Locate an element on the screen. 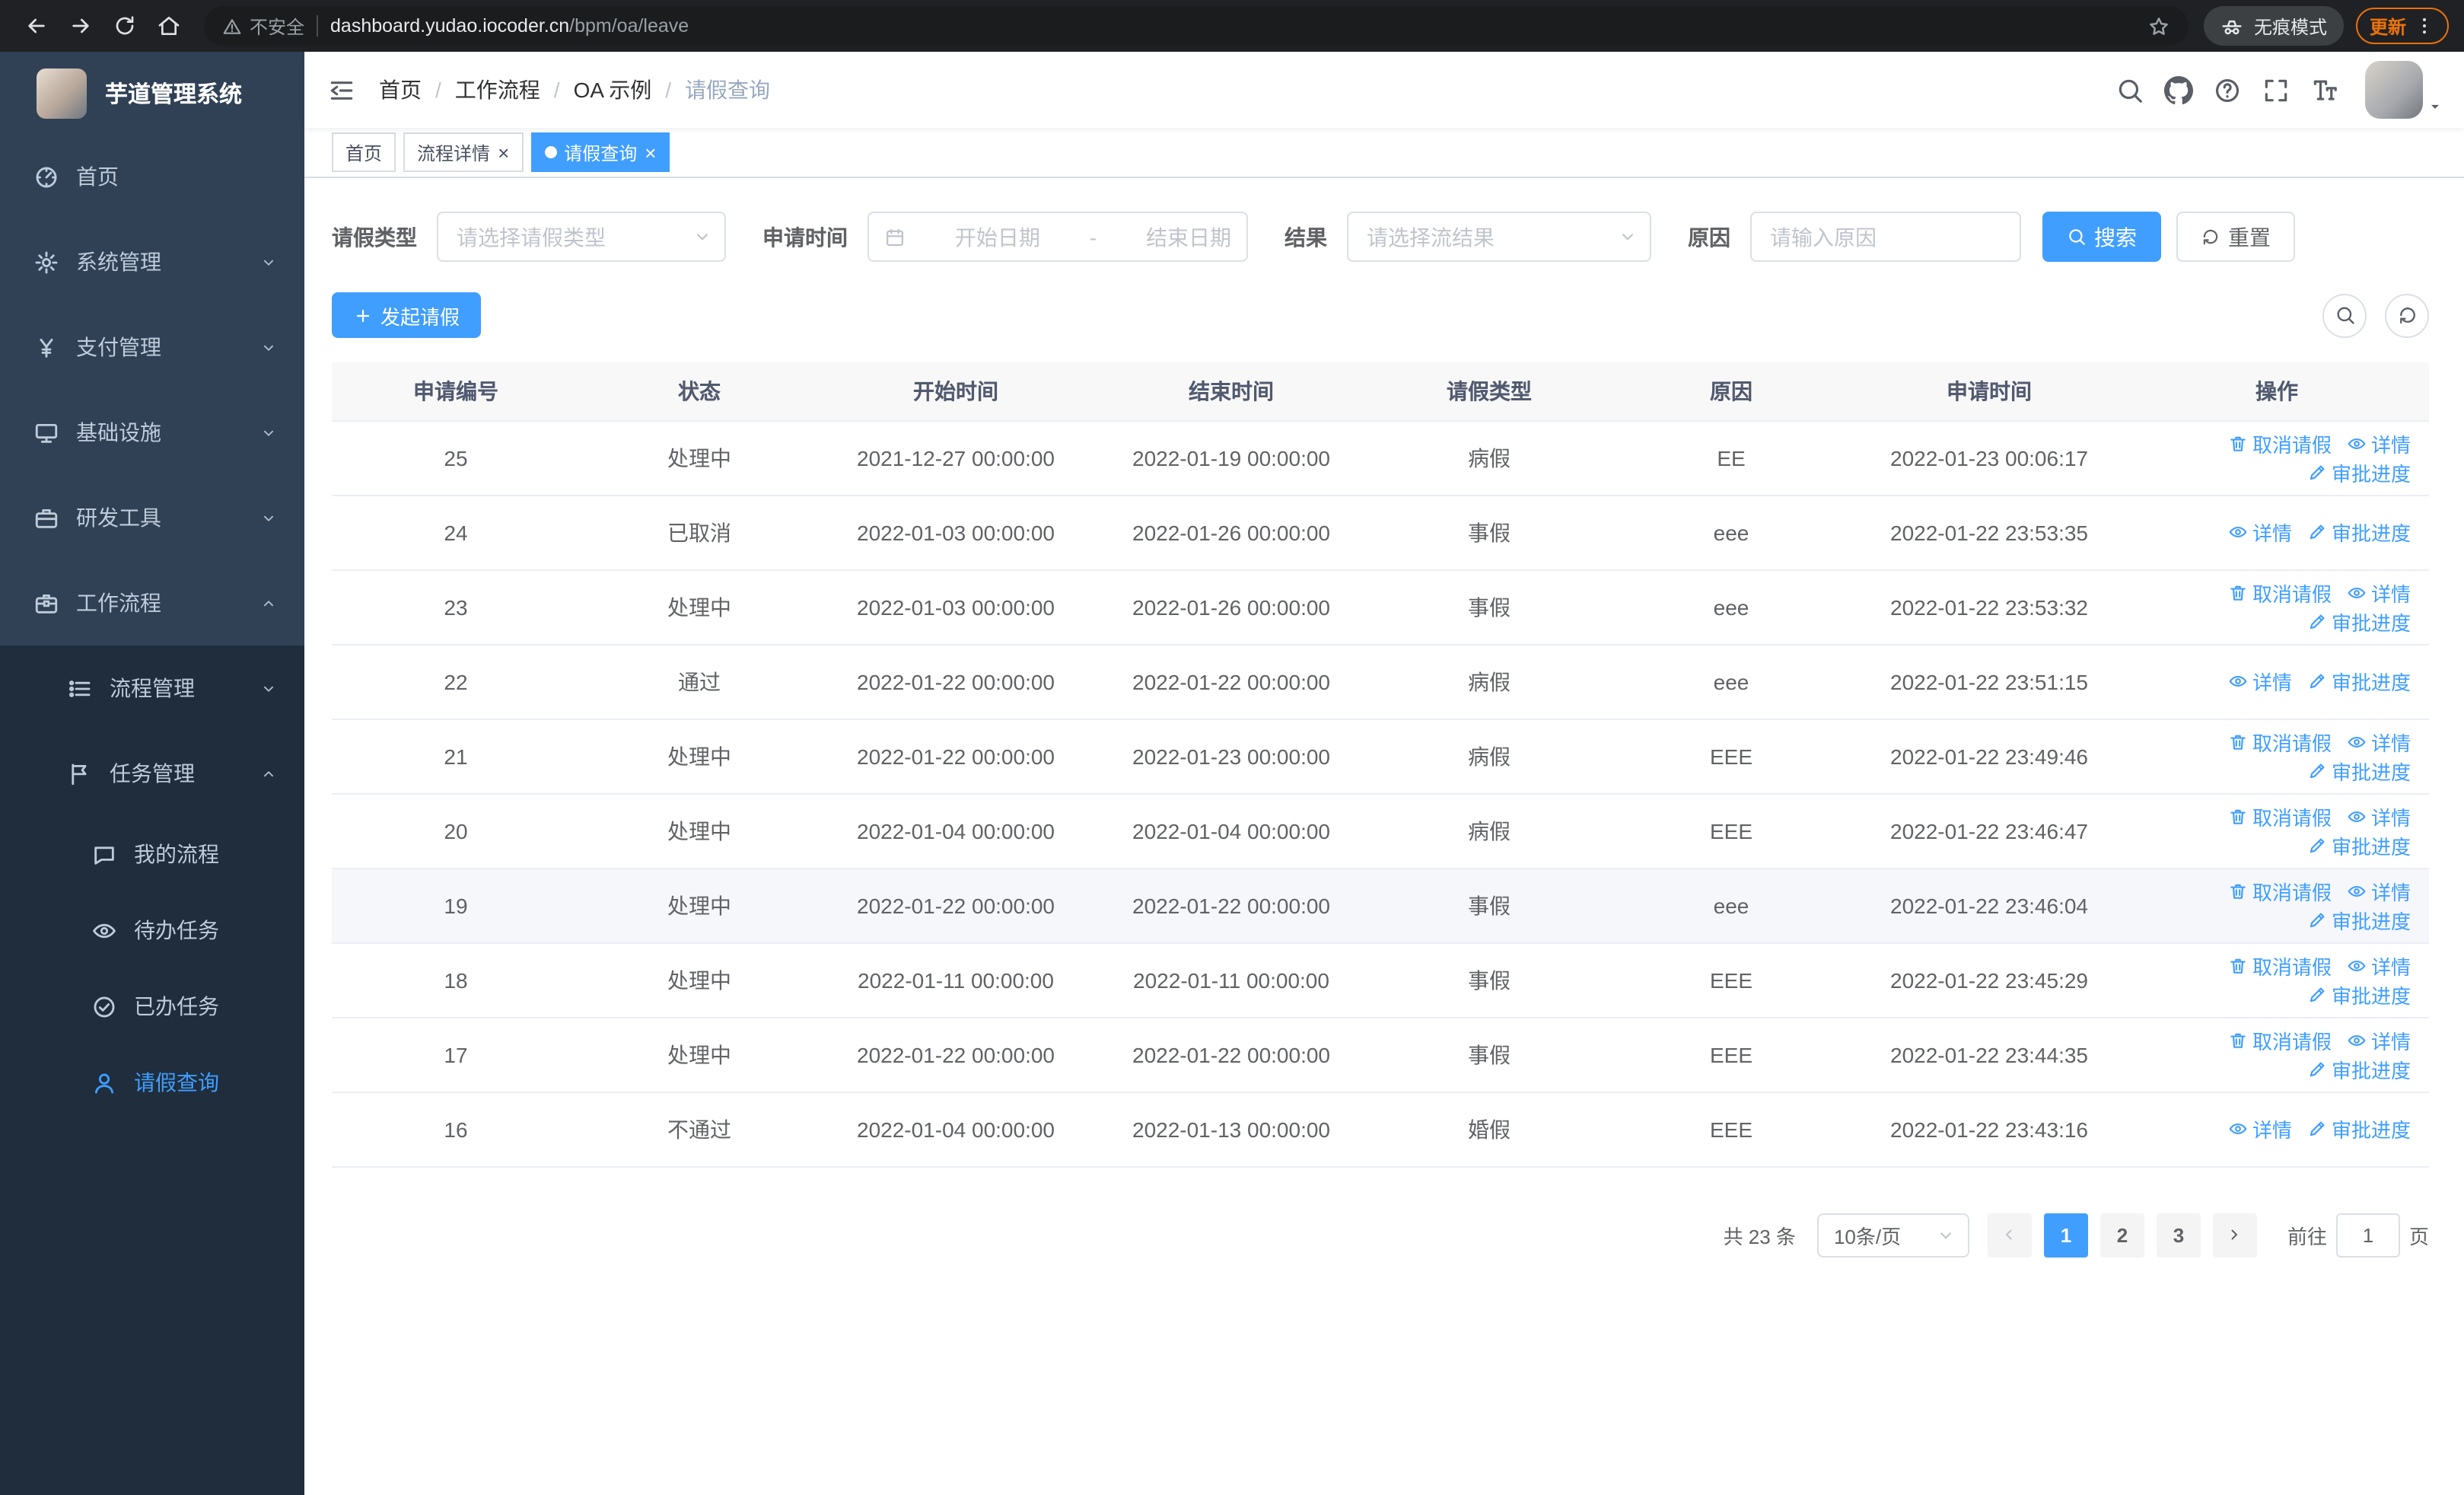  reset-button: 重置 is located at coordinates (2235, 237).